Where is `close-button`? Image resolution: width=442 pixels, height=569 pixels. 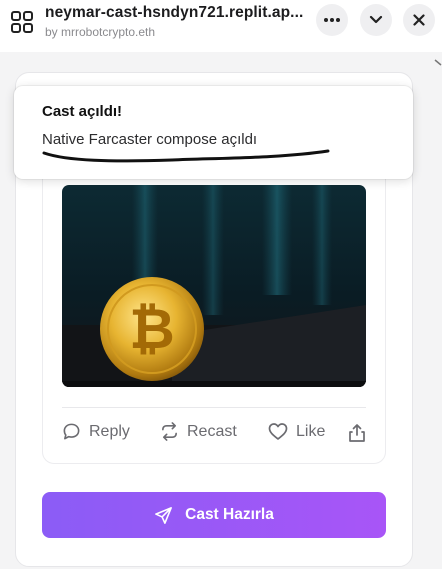 close-button is located at coordinates (419, 20).